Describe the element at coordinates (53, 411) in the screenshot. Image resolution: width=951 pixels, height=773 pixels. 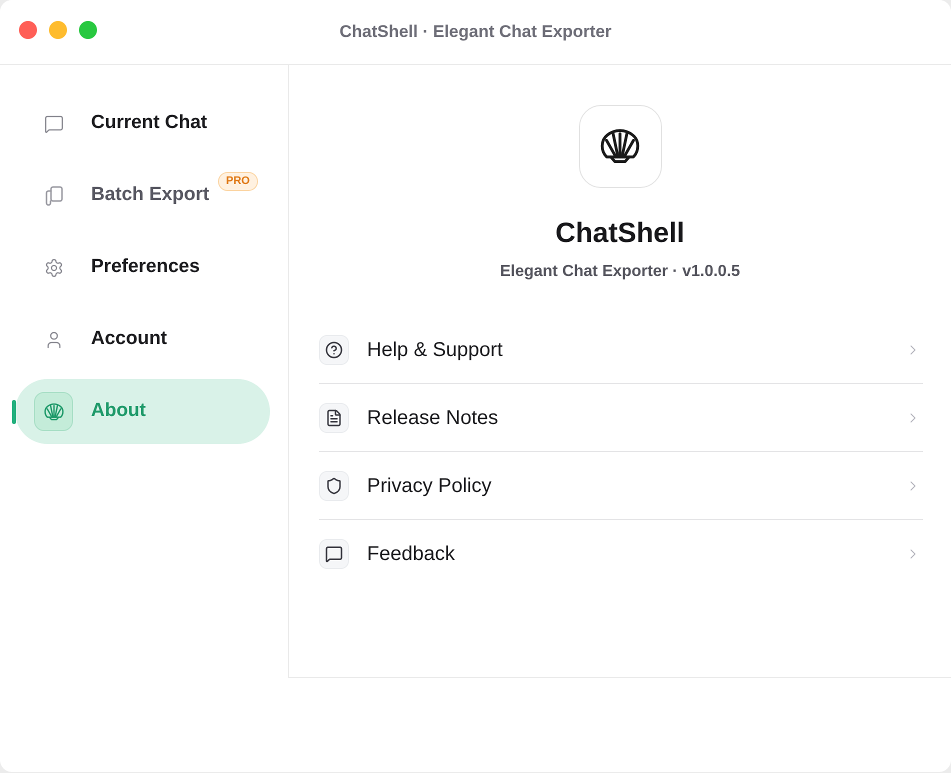
I see `shell-icon` at that location.